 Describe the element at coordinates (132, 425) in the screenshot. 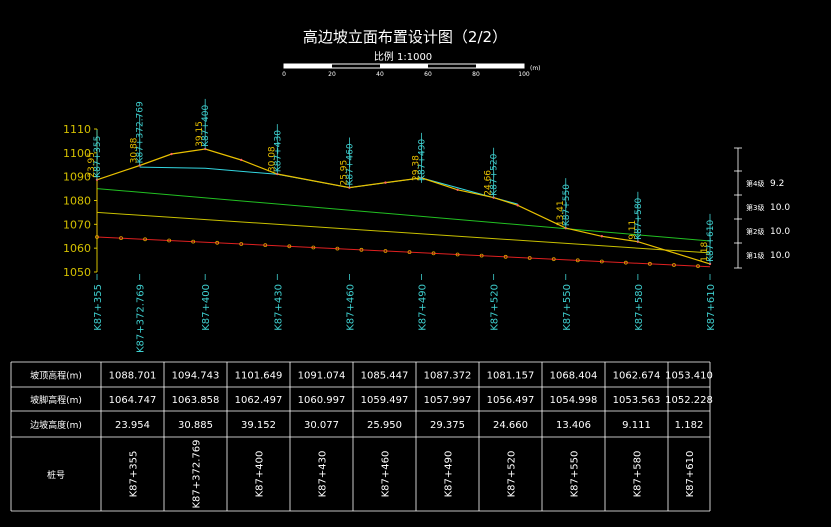

I see `table-cell: 23.954` at that location.